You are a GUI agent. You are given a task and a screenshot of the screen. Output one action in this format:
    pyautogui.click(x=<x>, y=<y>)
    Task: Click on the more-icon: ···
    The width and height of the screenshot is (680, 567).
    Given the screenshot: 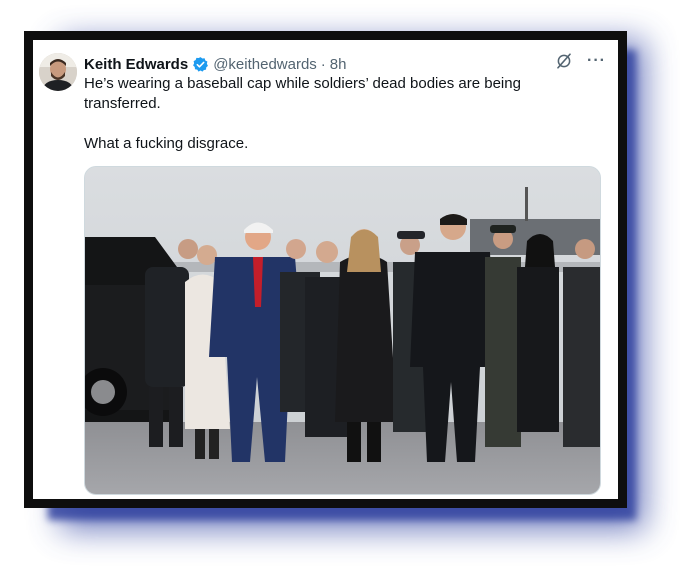 What is the action you would take?
    pyautogui.click(x=596, y=61)
    